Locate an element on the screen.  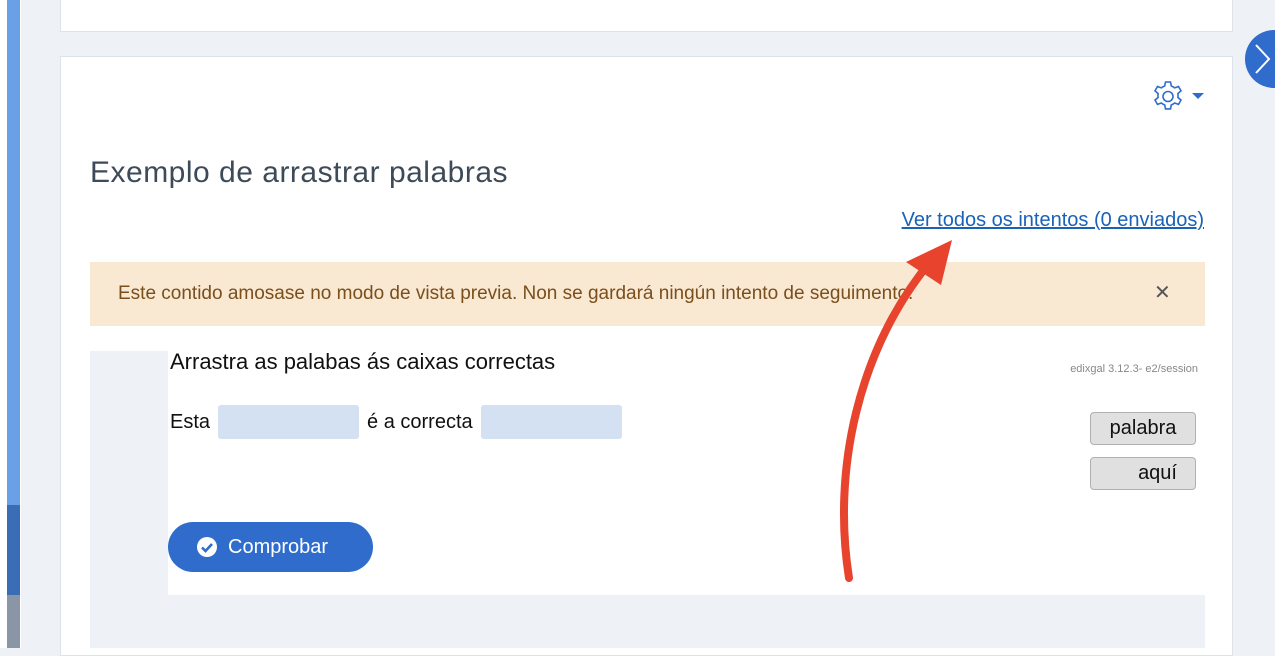
draggable-word: palabra is located at coordinates (1143, 428).